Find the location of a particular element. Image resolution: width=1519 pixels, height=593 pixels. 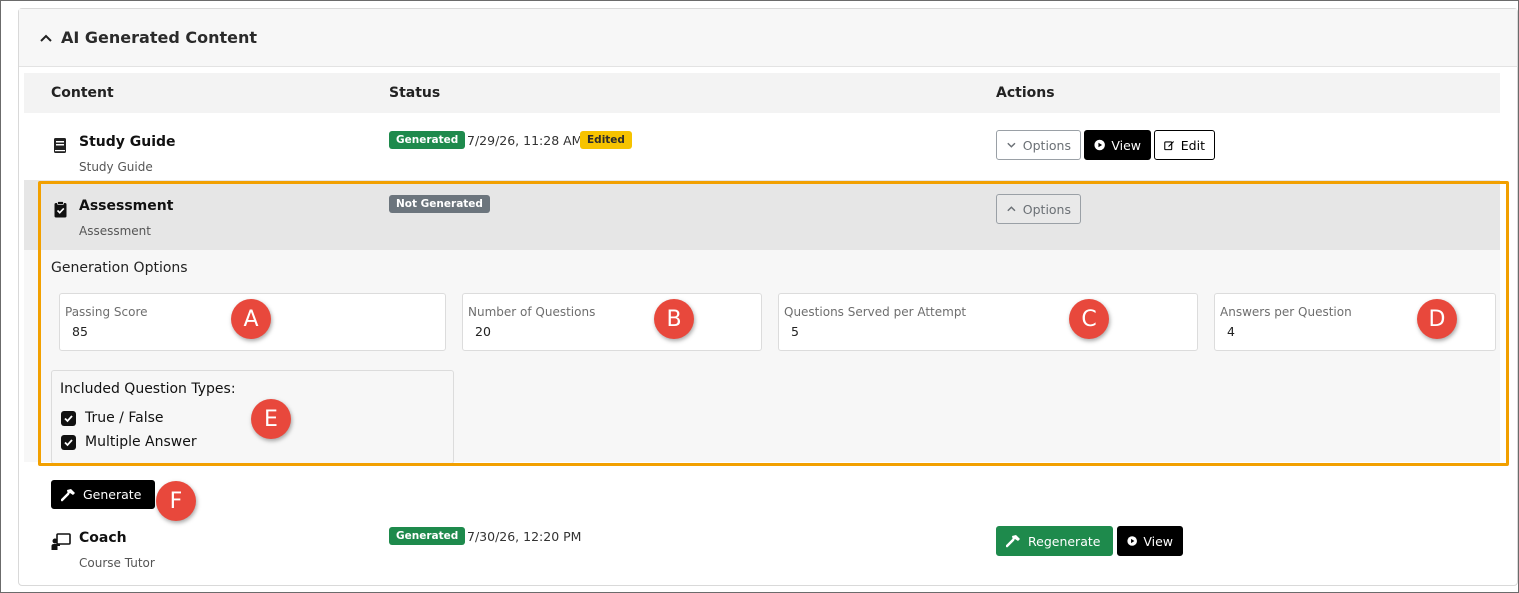

passing-score-label: Passing Score is located at coordinates (106, 312).